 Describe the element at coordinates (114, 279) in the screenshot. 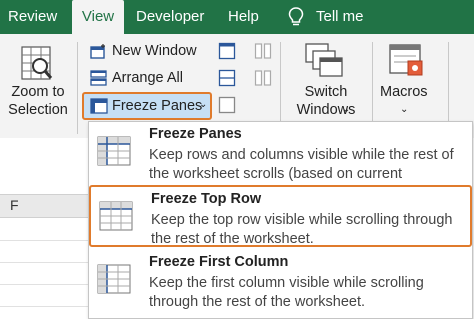

I see `freeze-first-column-icon` at that location.